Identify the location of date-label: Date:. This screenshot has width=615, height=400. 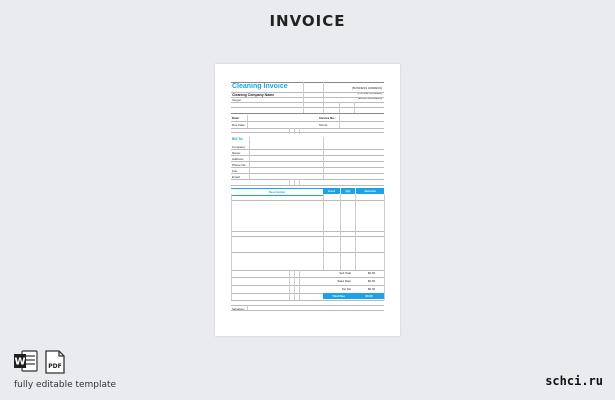
(236, 118).